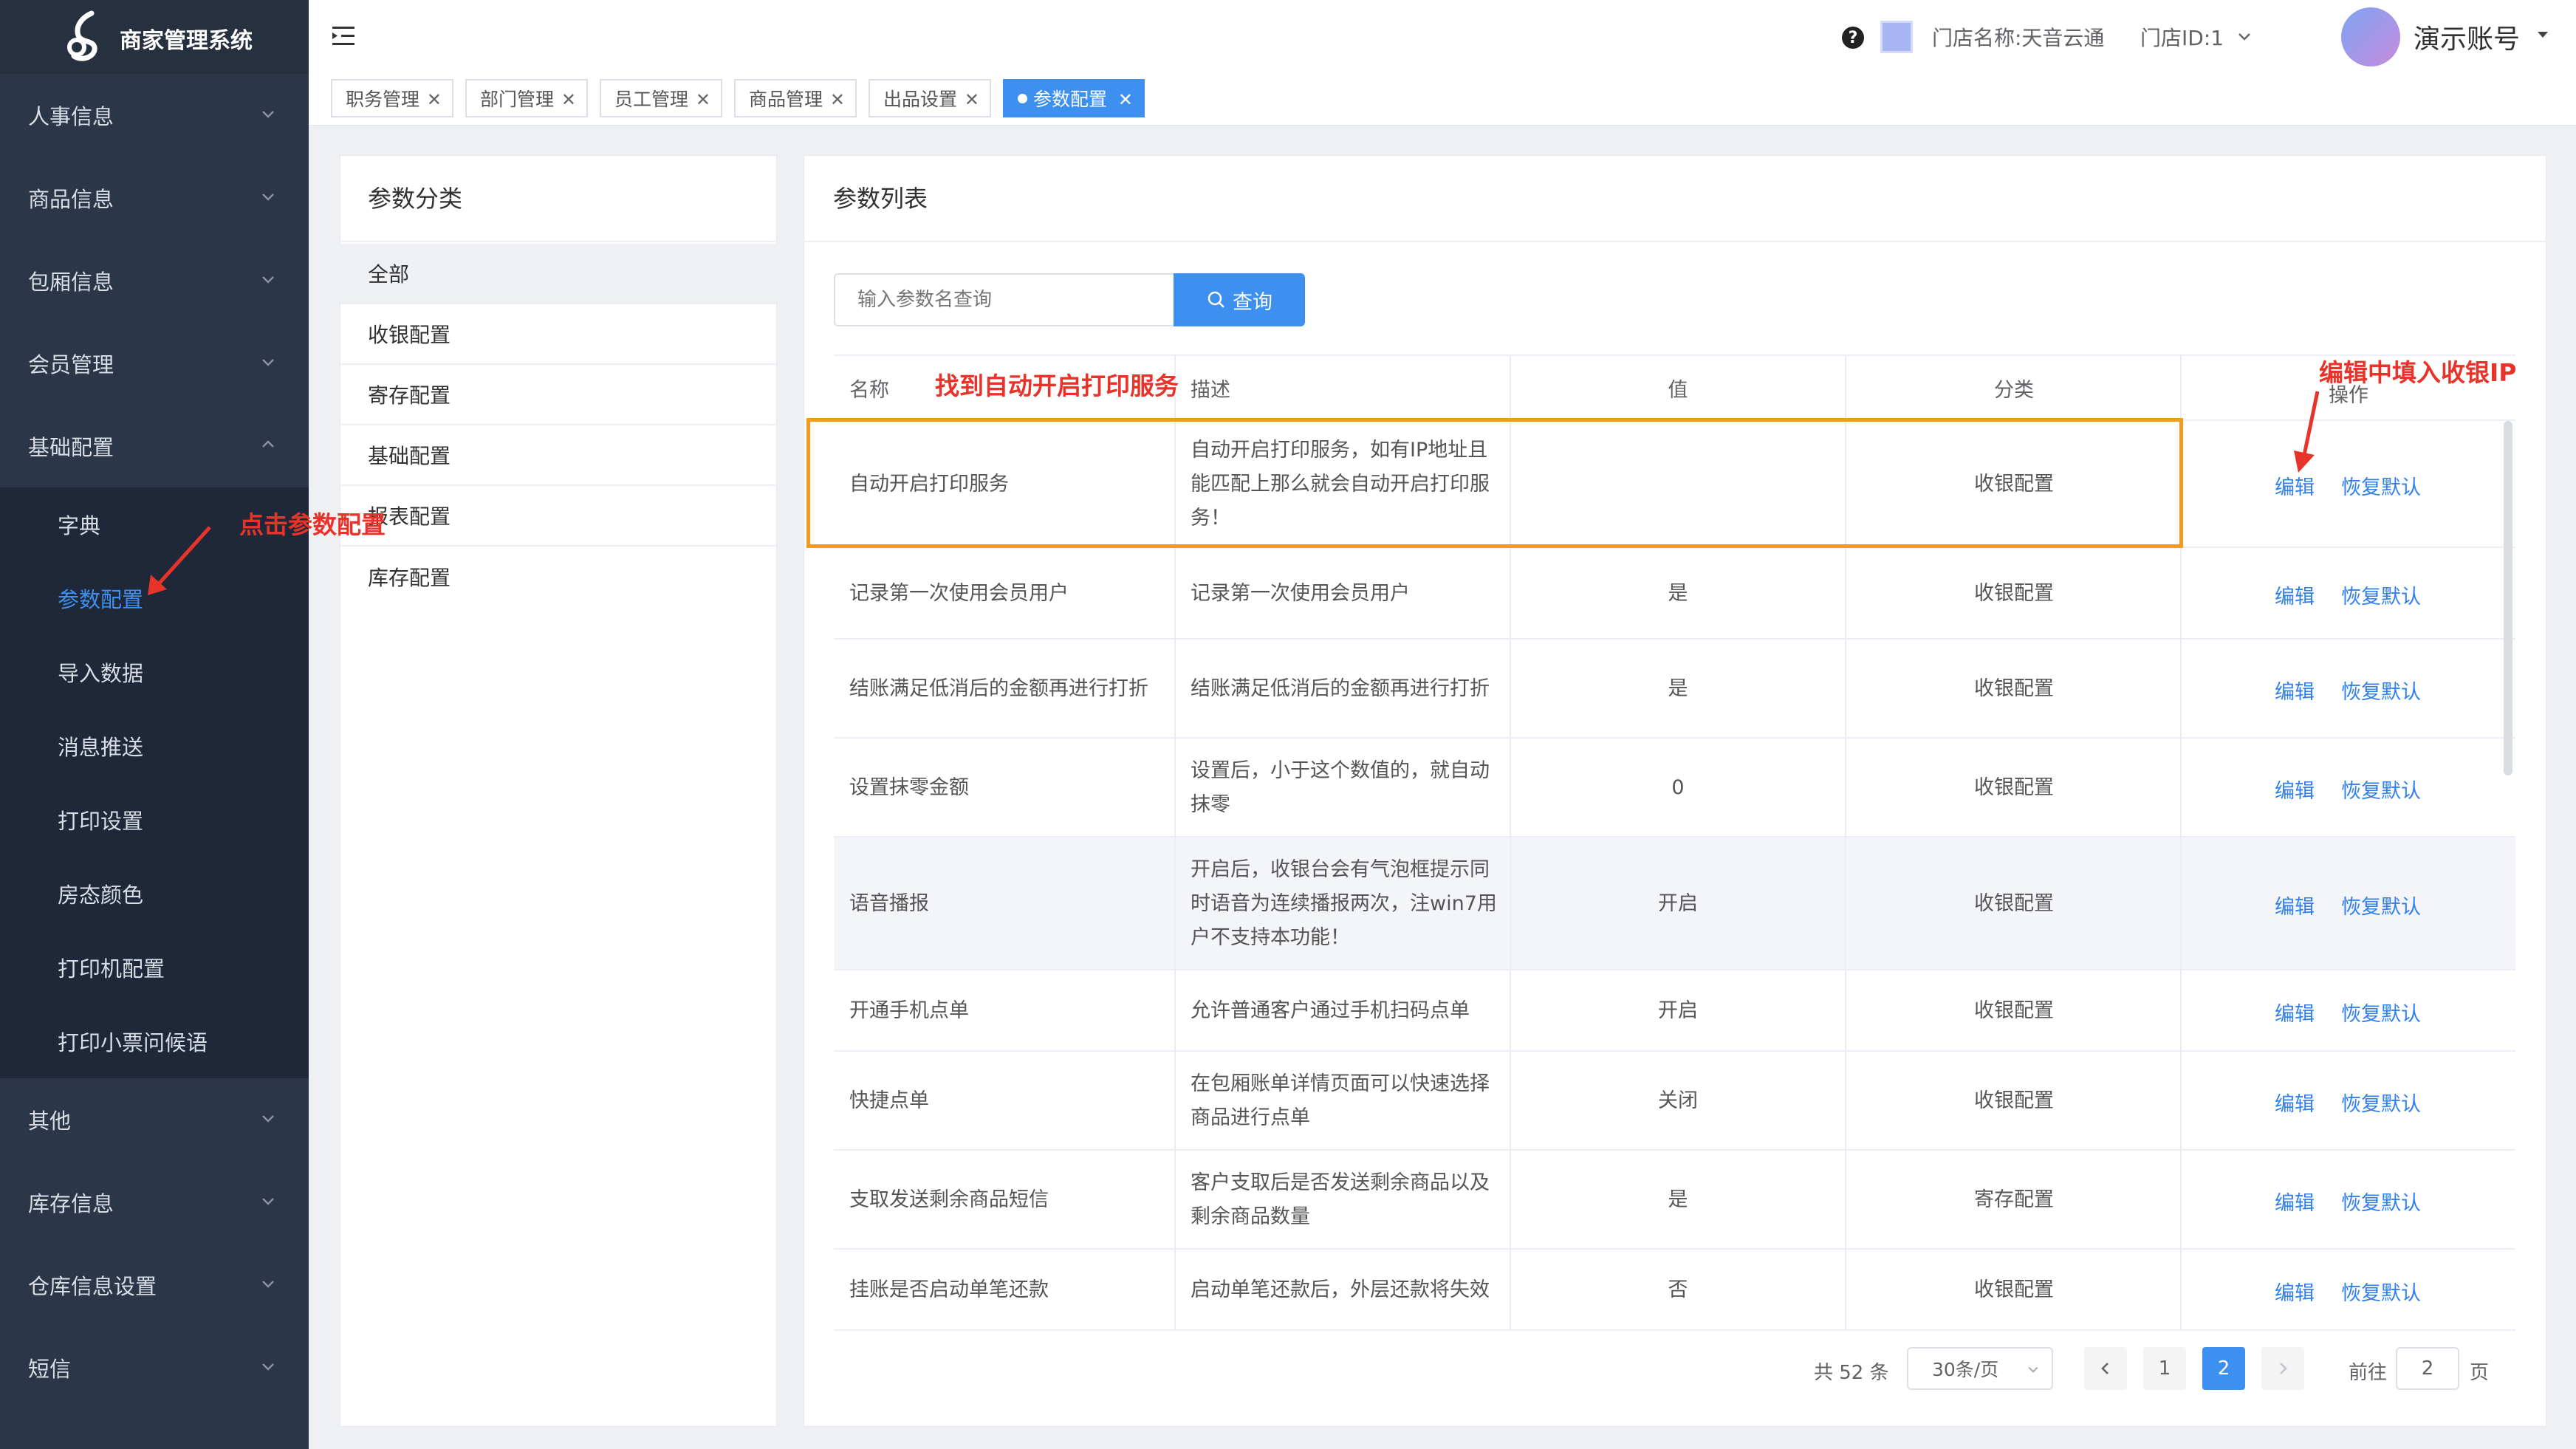 The height and width of the screenshot is (1449, 2576). What do you see at coordinates (2223, 1368) in the screenshot?
I see `page-button-2: 2` at bounding box center [2223, 1368].